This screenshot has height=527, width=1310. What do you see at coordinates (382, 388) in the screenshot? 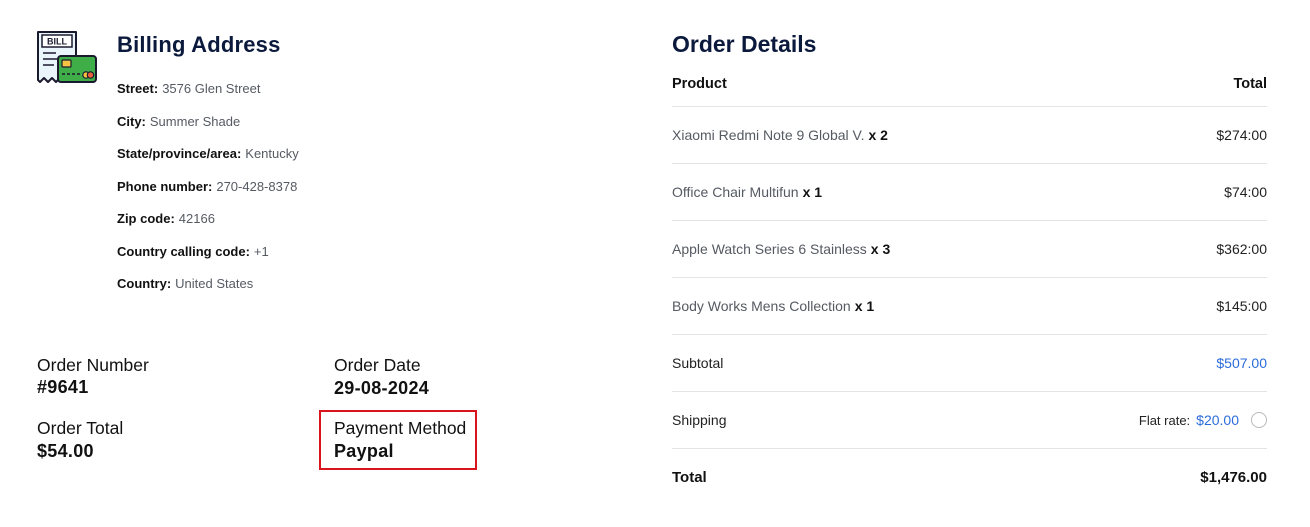
I see `order-date-value: 29-08-2024` at bounding box center [382, 388].